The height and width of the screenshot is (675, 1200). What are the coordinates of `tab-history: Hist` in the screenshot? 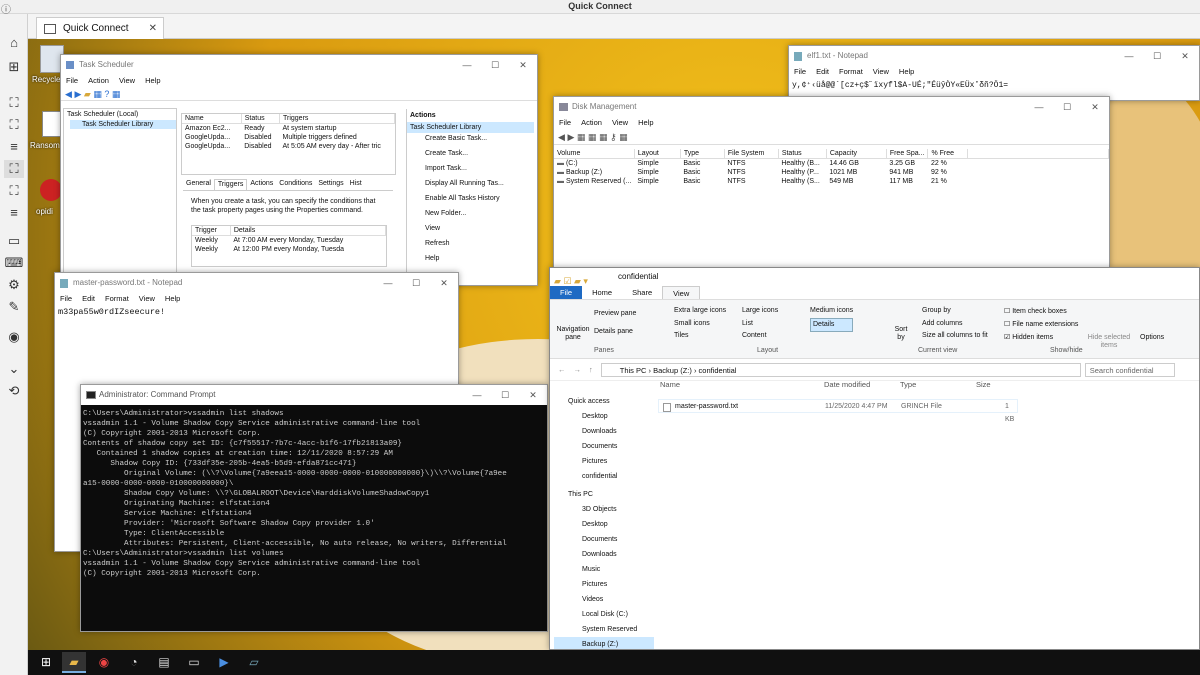 It's located at (356, 184).